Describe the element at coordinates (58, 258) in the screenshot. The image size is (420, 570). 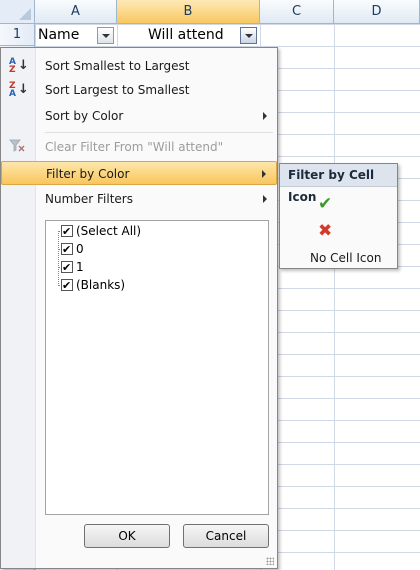
I see `tree-line` at that location.